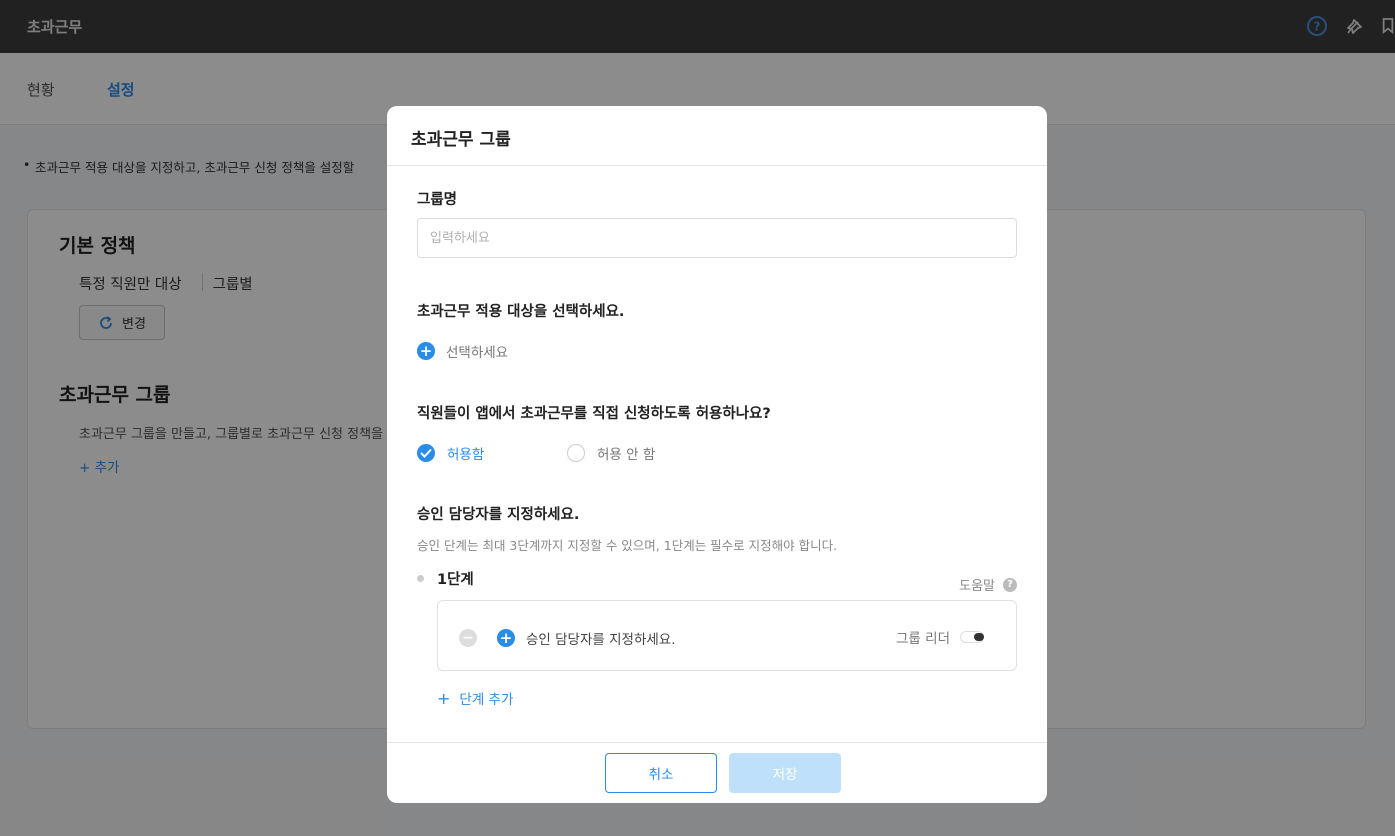  I want to click on radio-allow: 허용함, so click(450, 453).